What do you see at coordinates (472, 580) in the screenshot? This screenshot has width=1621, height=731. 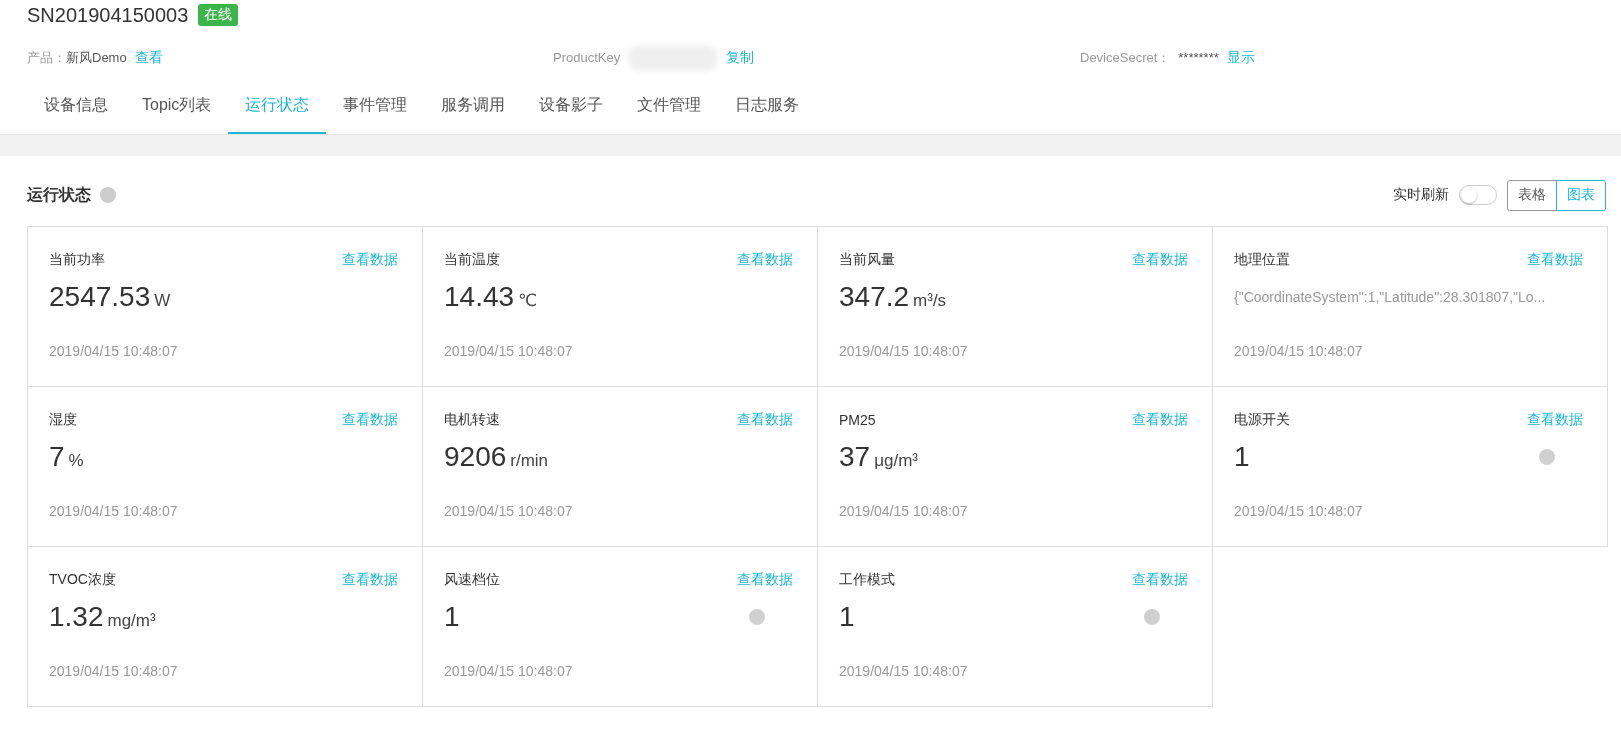 I see `metric-name: 风速档位` at bounding box center [472, 580].